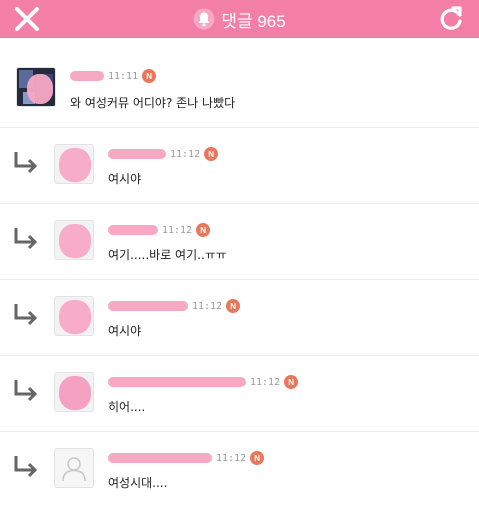 This screenshot has height=507, width=479. I want to click on default-user-icon, so click(74, 469).